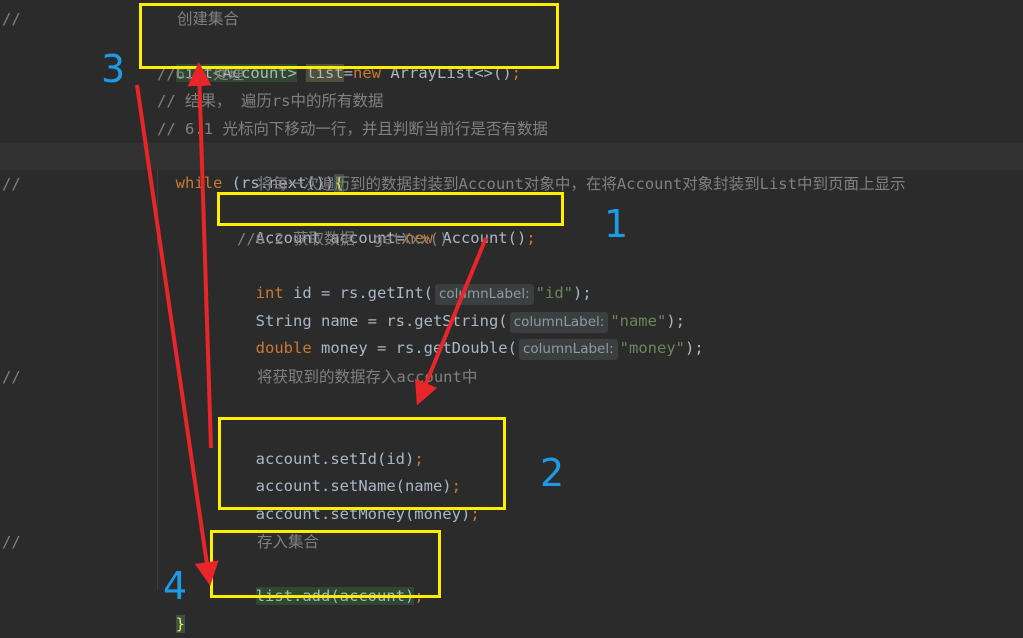 Image resolution: width=1023 pixels, height=638 pixels. Describe the element at coordinates (616, 224) in the screenshot. I see `step-number-1: 1` at that location.